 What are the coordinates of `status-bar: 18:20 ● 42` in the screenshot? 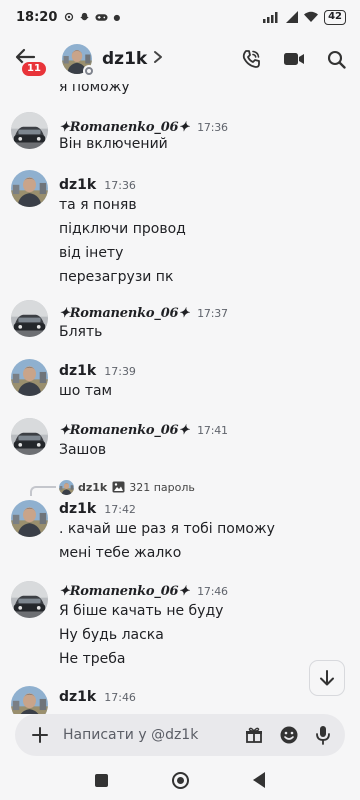 It's located at (180, 17).